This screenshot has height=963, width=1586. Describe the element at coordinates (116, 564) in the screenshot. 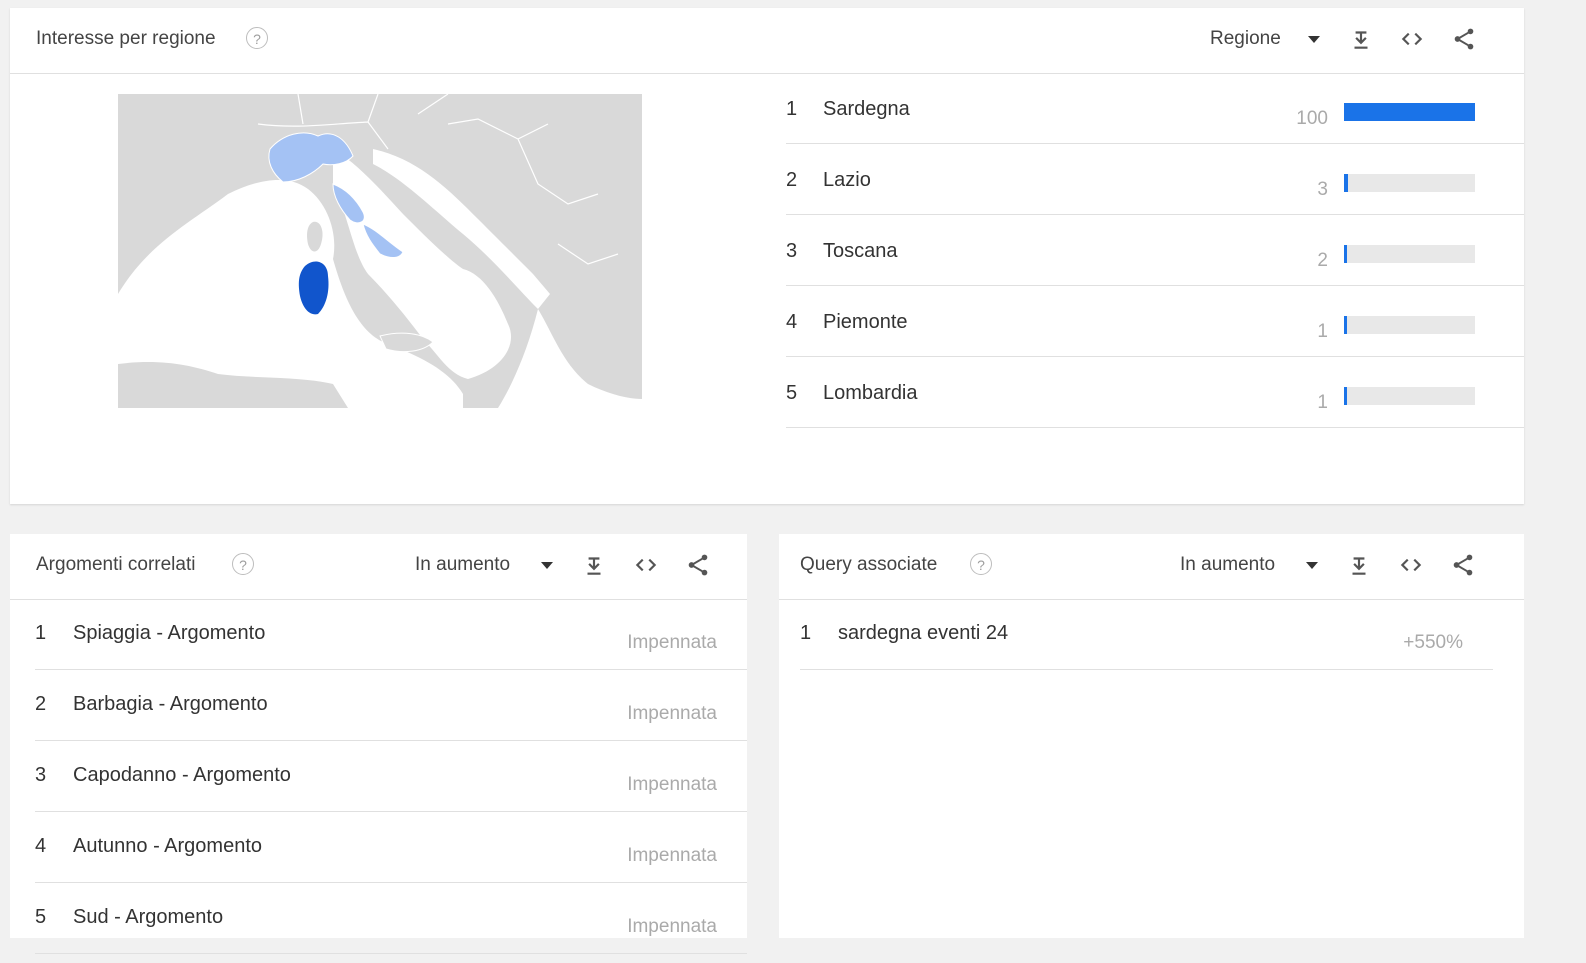

I see `topics-card-title: Argomenti correlati` at that location.